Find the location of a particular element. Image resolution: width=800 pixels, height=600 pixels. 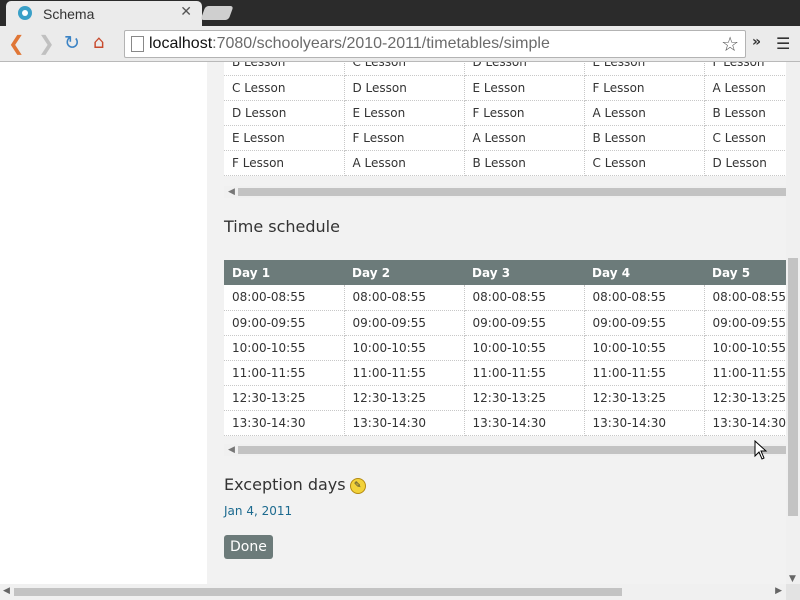

mouse-cursor-icon is located at coordinates (761, 450).